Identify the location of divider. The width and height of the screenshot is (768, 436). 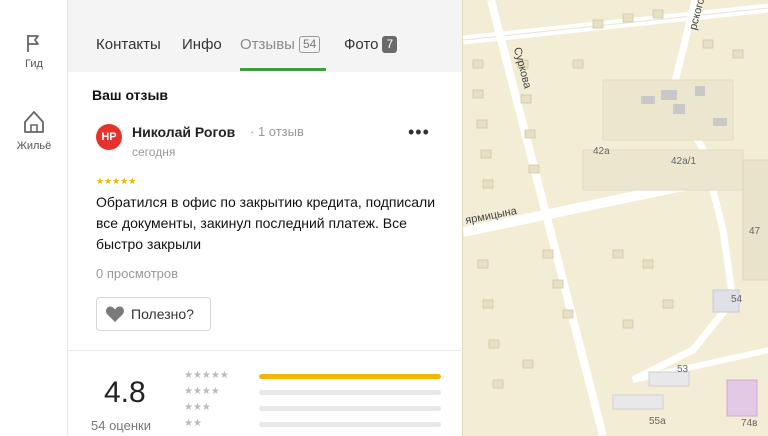
(265, 350).